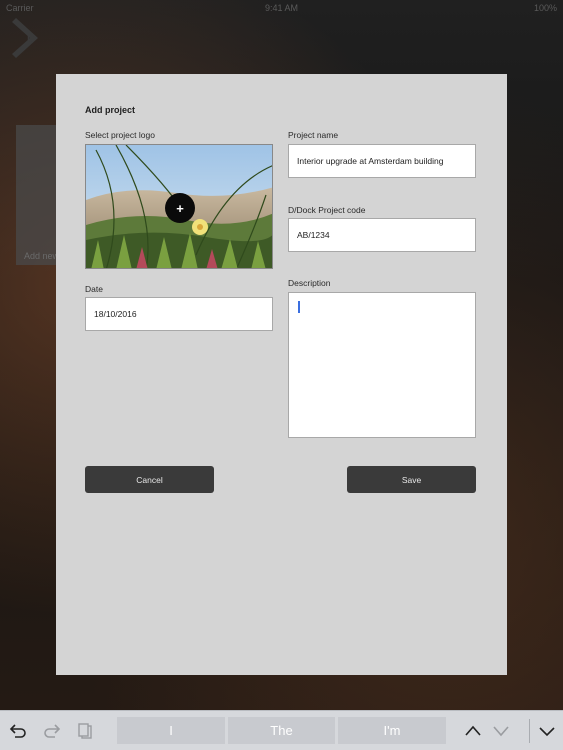 The height and width of the screenshot is (750, 563). What do you see at coordinates (501, 731) in the screenshot?
I see `chevron-down-icon` at bounding box center [501, 731].